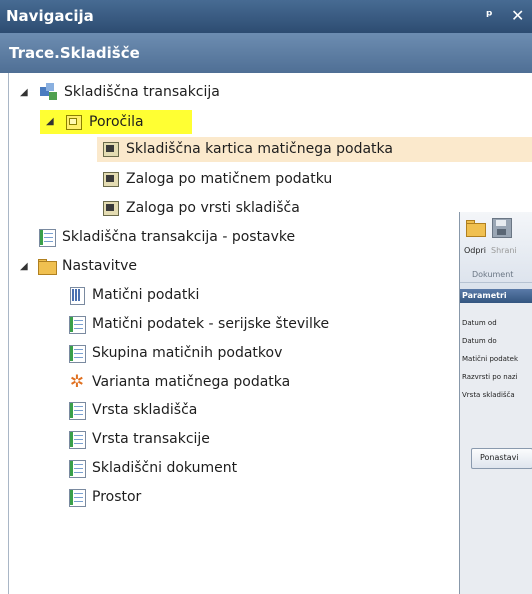  I want to click on tree-item-prostor: Prostor, so click(104, 497).